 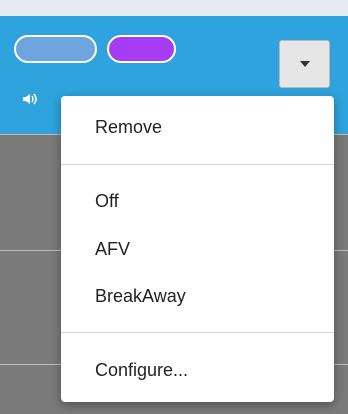 I want to click on caret-down-icon, so click(x=304, y=64).